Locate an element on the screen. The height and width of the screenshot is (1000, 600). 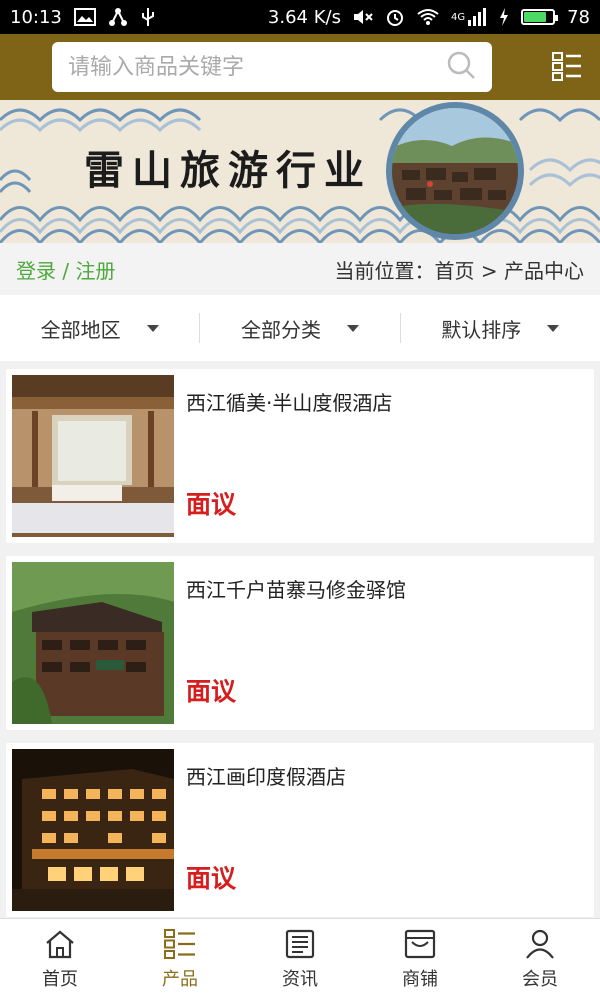
image-notification-icon is located at coordinates (84, 17).